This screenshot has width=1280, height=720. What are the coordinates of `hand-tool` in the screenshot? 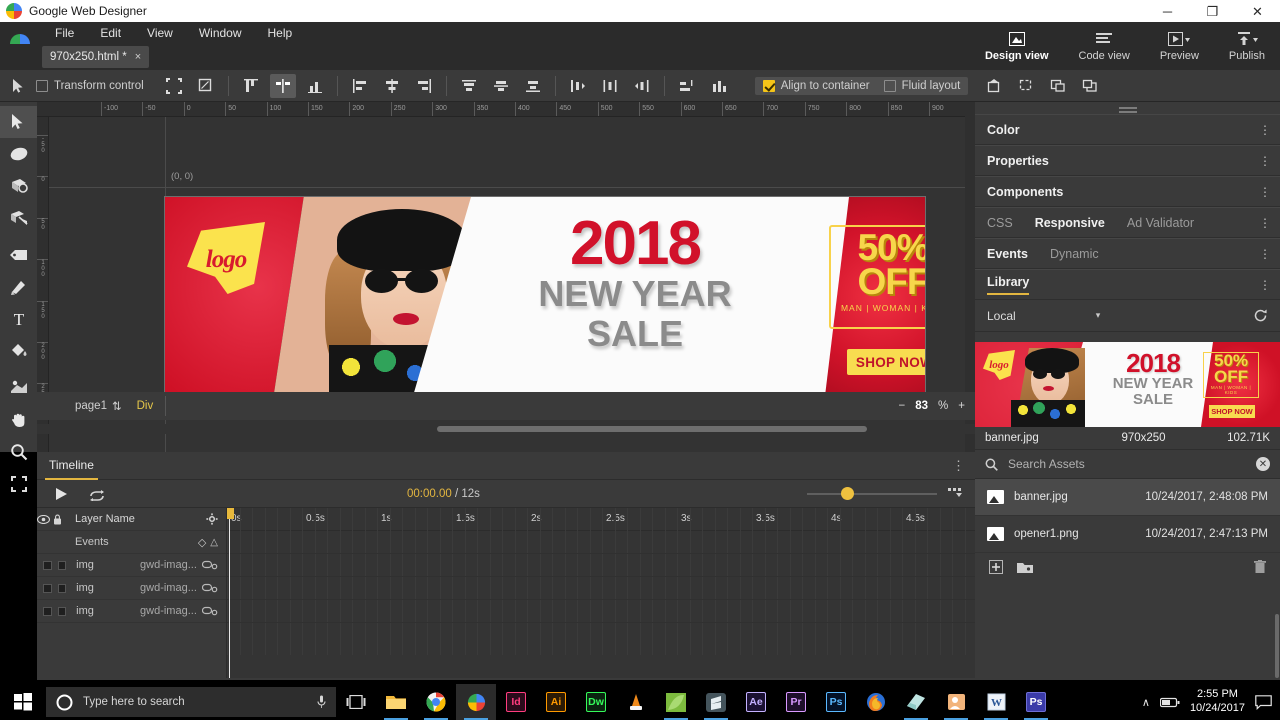 It's located at (18, 420).